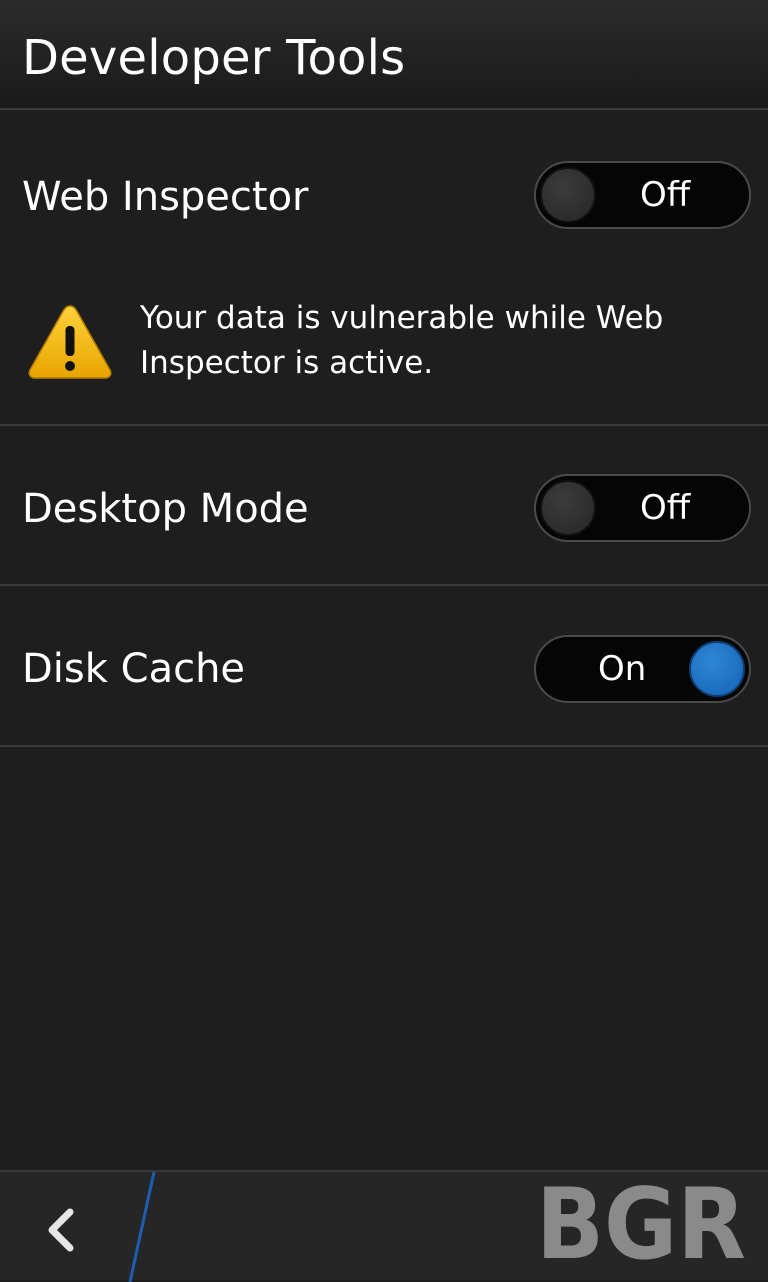 This screenshot has height=1282, width=768. I want to click on setting-label-desktop-mode: Desktop Mode, so click(165, 509).